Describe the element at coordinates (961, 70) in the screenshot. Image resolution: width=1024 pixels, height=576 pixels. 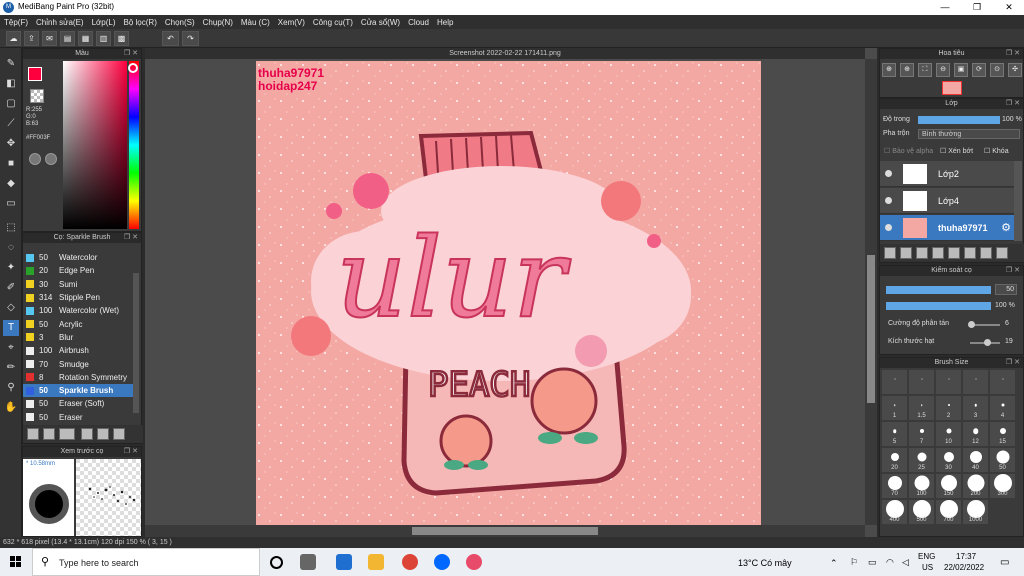
I see `actual-size-icon: ▣` at that location.